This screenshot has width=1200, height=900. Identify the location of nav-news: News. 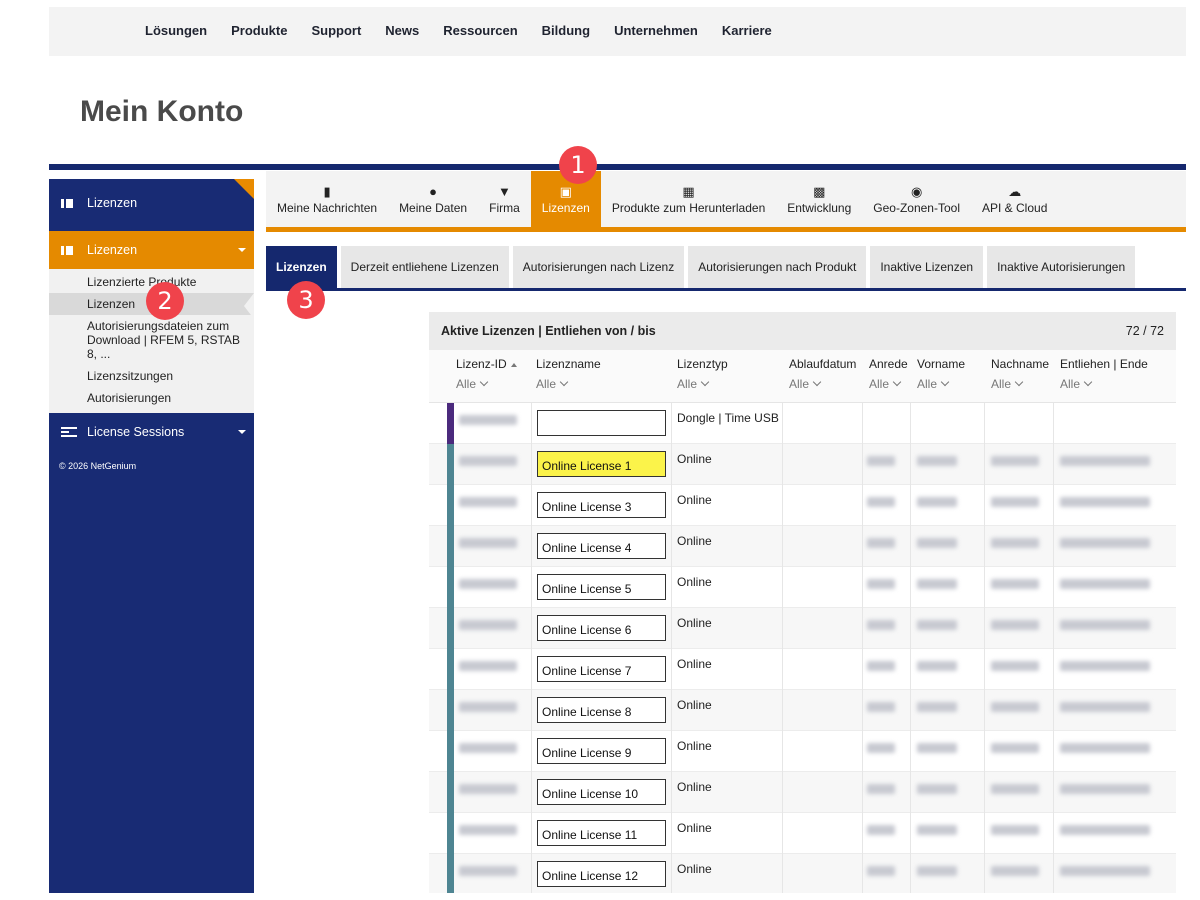
(402, 30).